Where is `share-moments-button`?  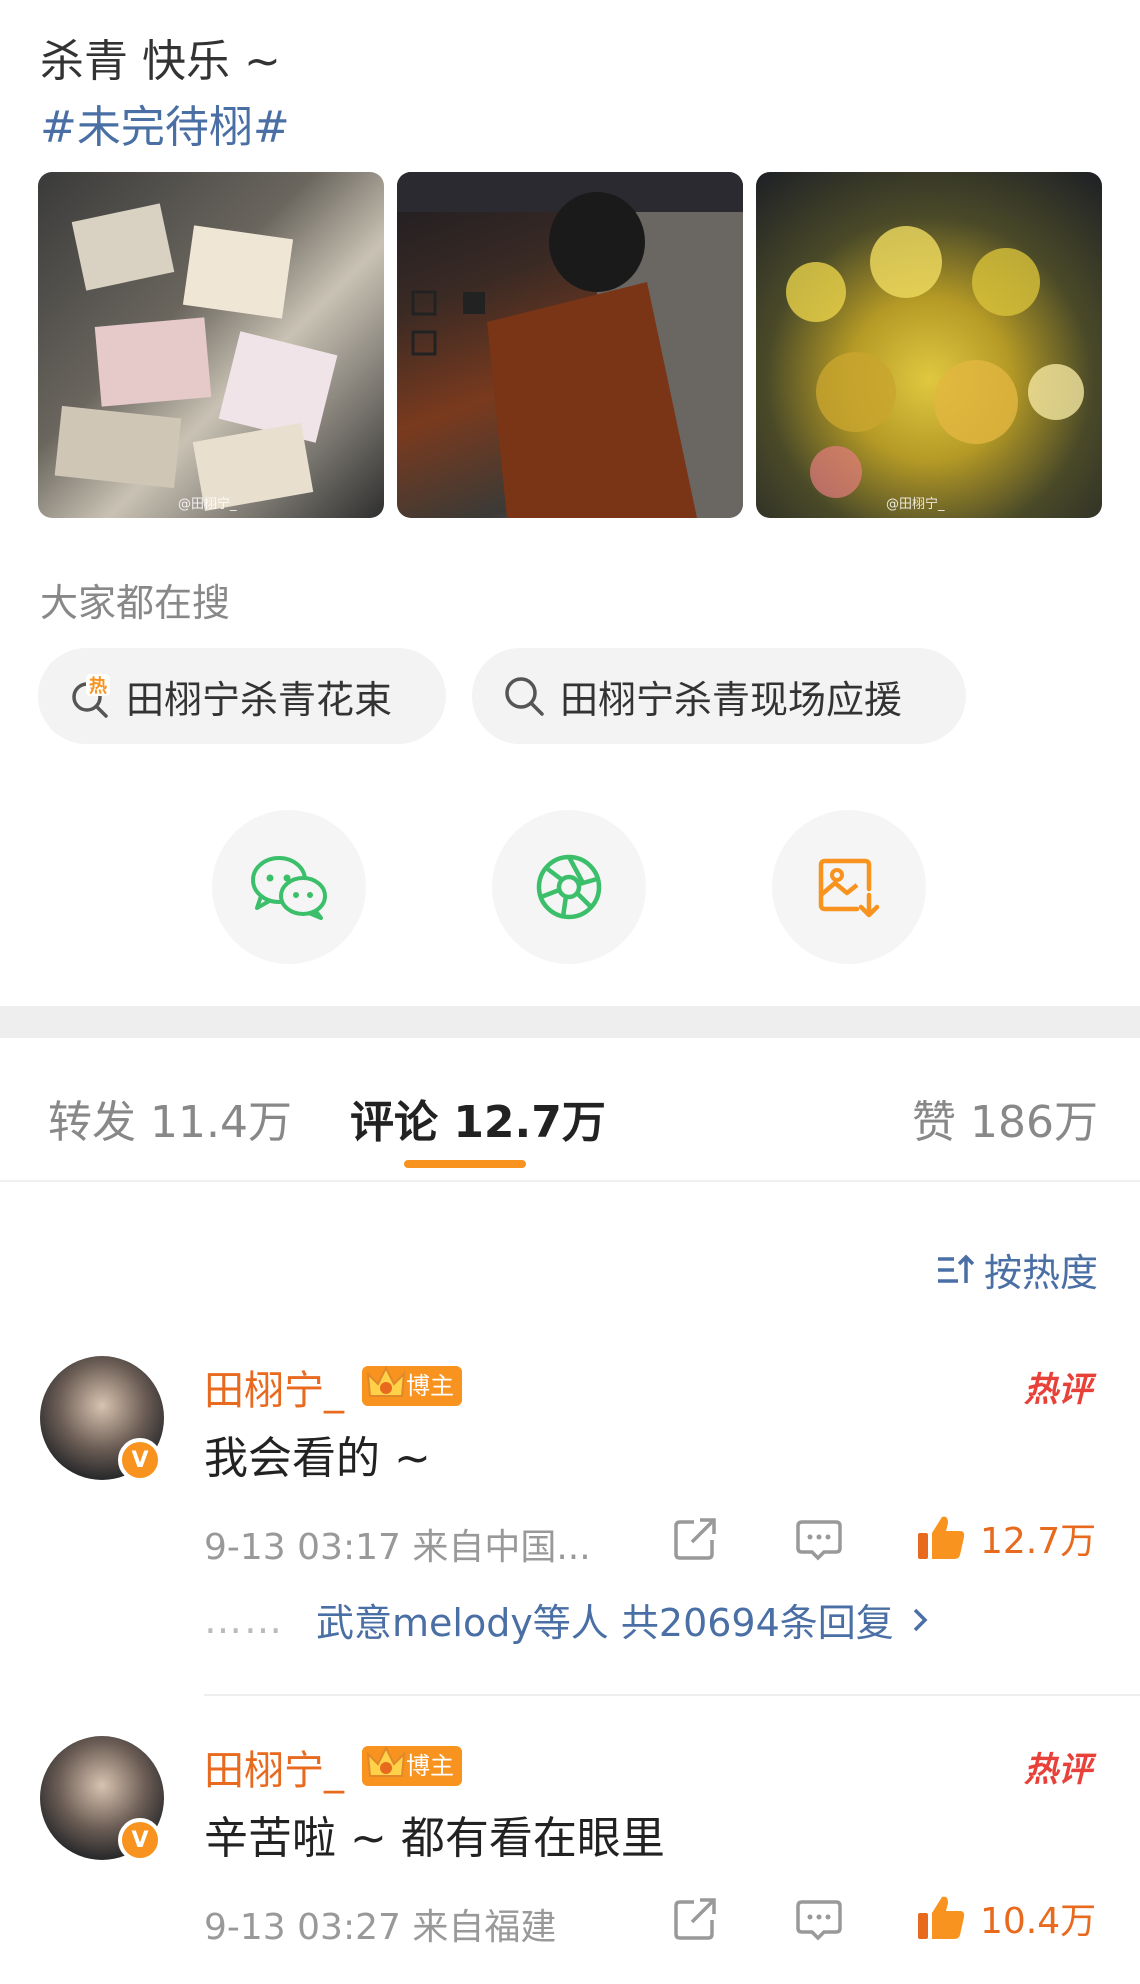
share-moments-button is located at coordinates (569, 887).